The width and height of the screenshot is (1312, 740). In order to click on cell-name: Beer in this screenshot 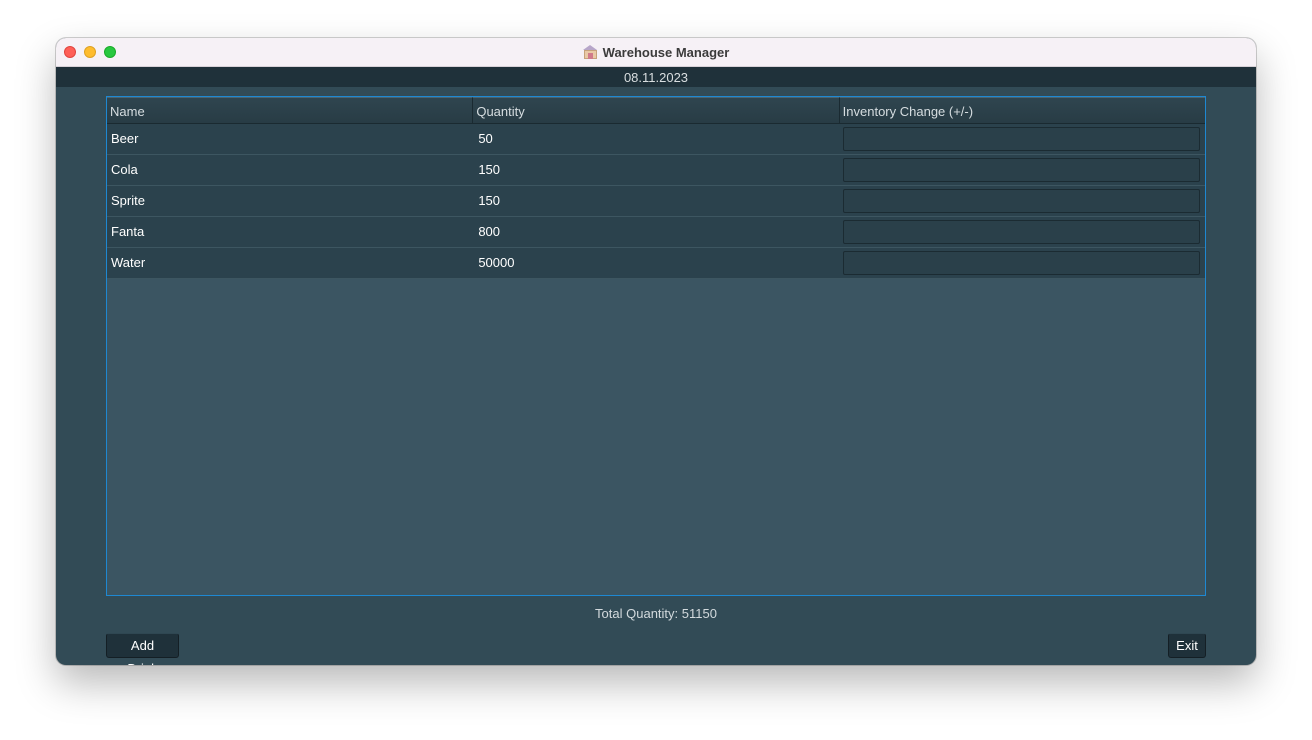, I will do `click(125, 138)`.